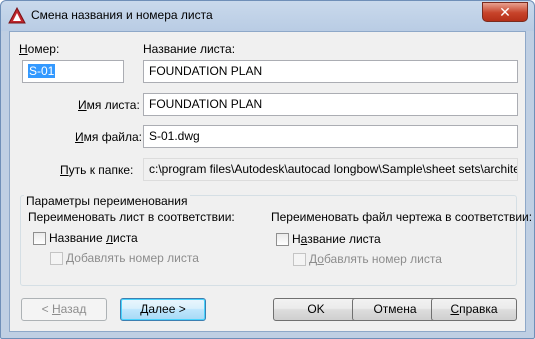  I want to click on folder-path-label: Путь к папке:, so click(97, 170).